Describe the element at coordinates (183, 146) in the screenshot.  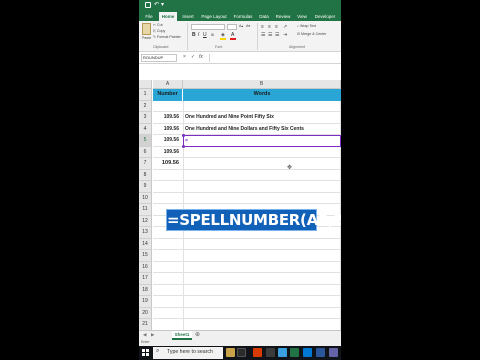
I see `selection-handle-bottom` at that location.